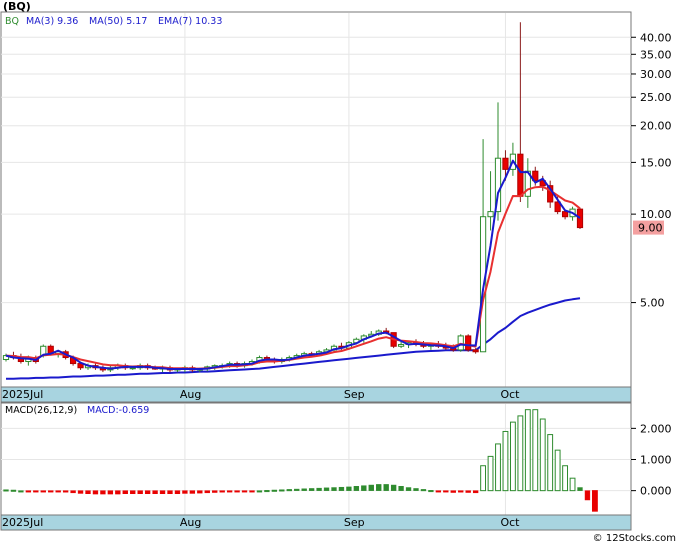  What do you see at coordinates (656, 162) in the screenshot?
I see `price-y-tick-label: 15.00` at bounding box center [656, 162].